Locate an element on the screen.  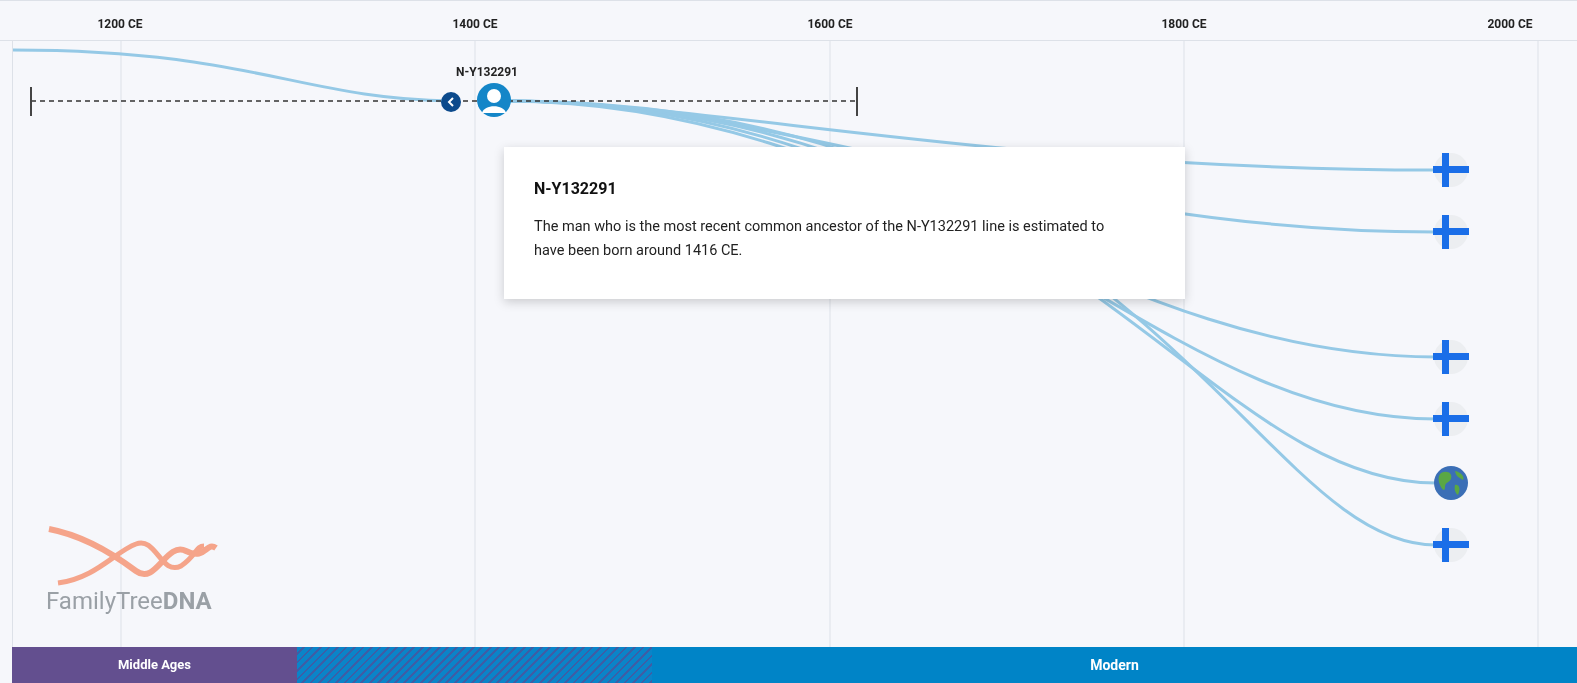
tooltip-text: The man who is the most recent common ancestor of the N-Y132291 line is estimated to have been born around 1416 CE. is located at coordinates (820, 239).